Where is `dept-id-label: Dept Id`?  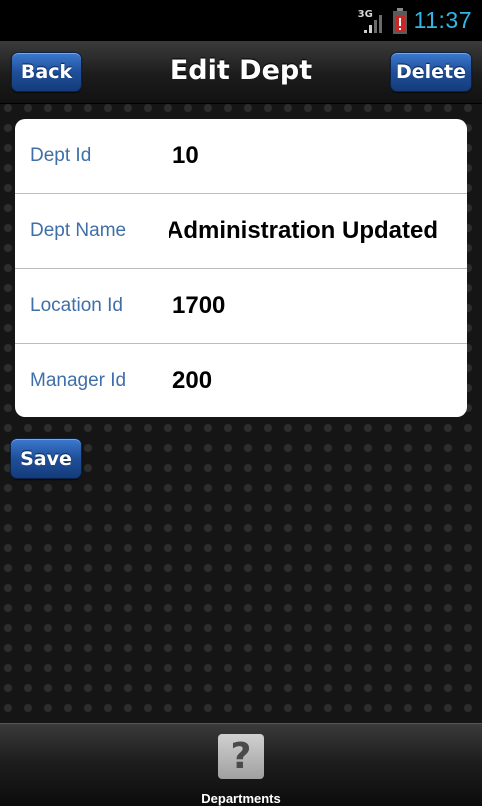
dept-id-label: Dept Id is located at coordinates (61, 155).